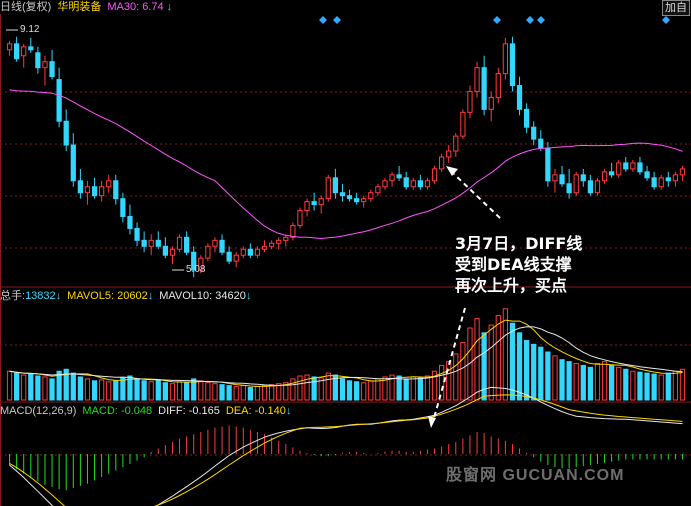  I want to click on volume-header: 总手:13832↓ MAVOL5: 20602↓ MAVOL10: 34620↓, so click(125, 296).